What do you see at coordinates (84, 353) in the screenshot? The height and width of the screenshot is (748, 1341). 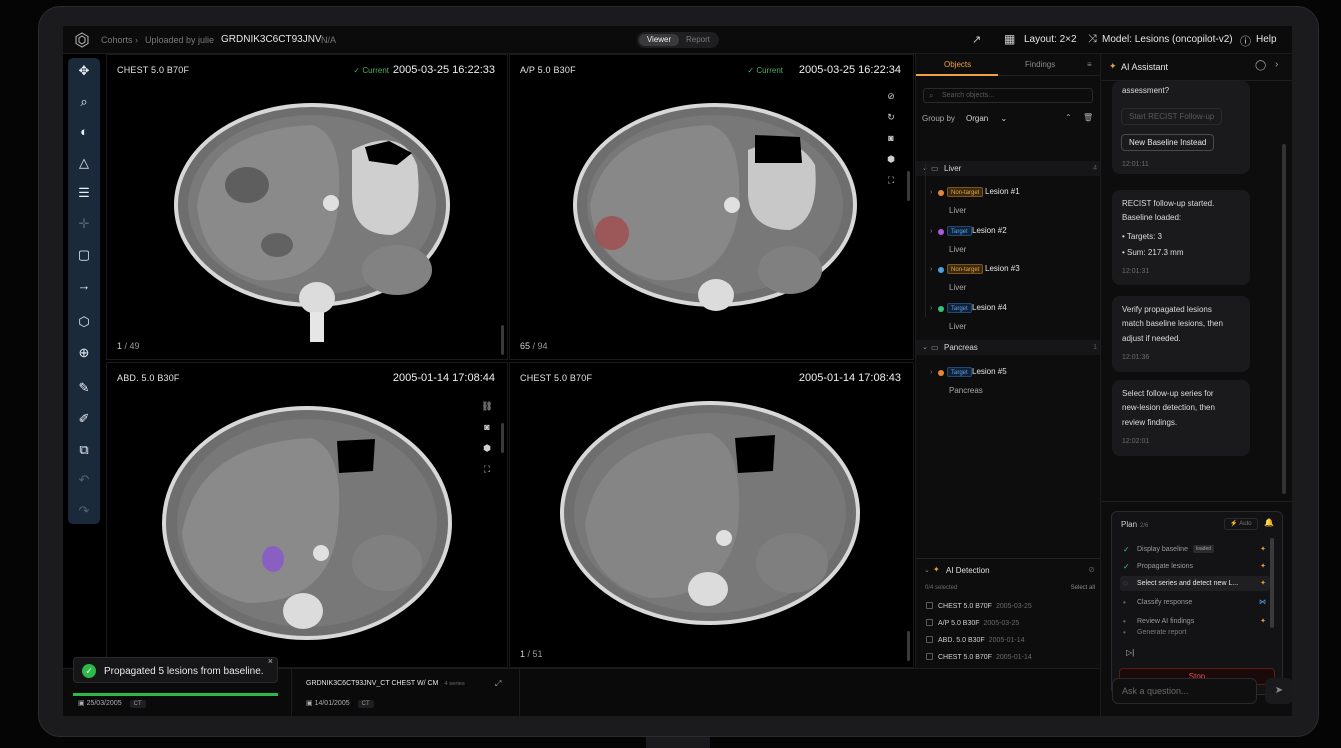 I see `circle-add-icon: ⊕` at bounding box center [84, 353].